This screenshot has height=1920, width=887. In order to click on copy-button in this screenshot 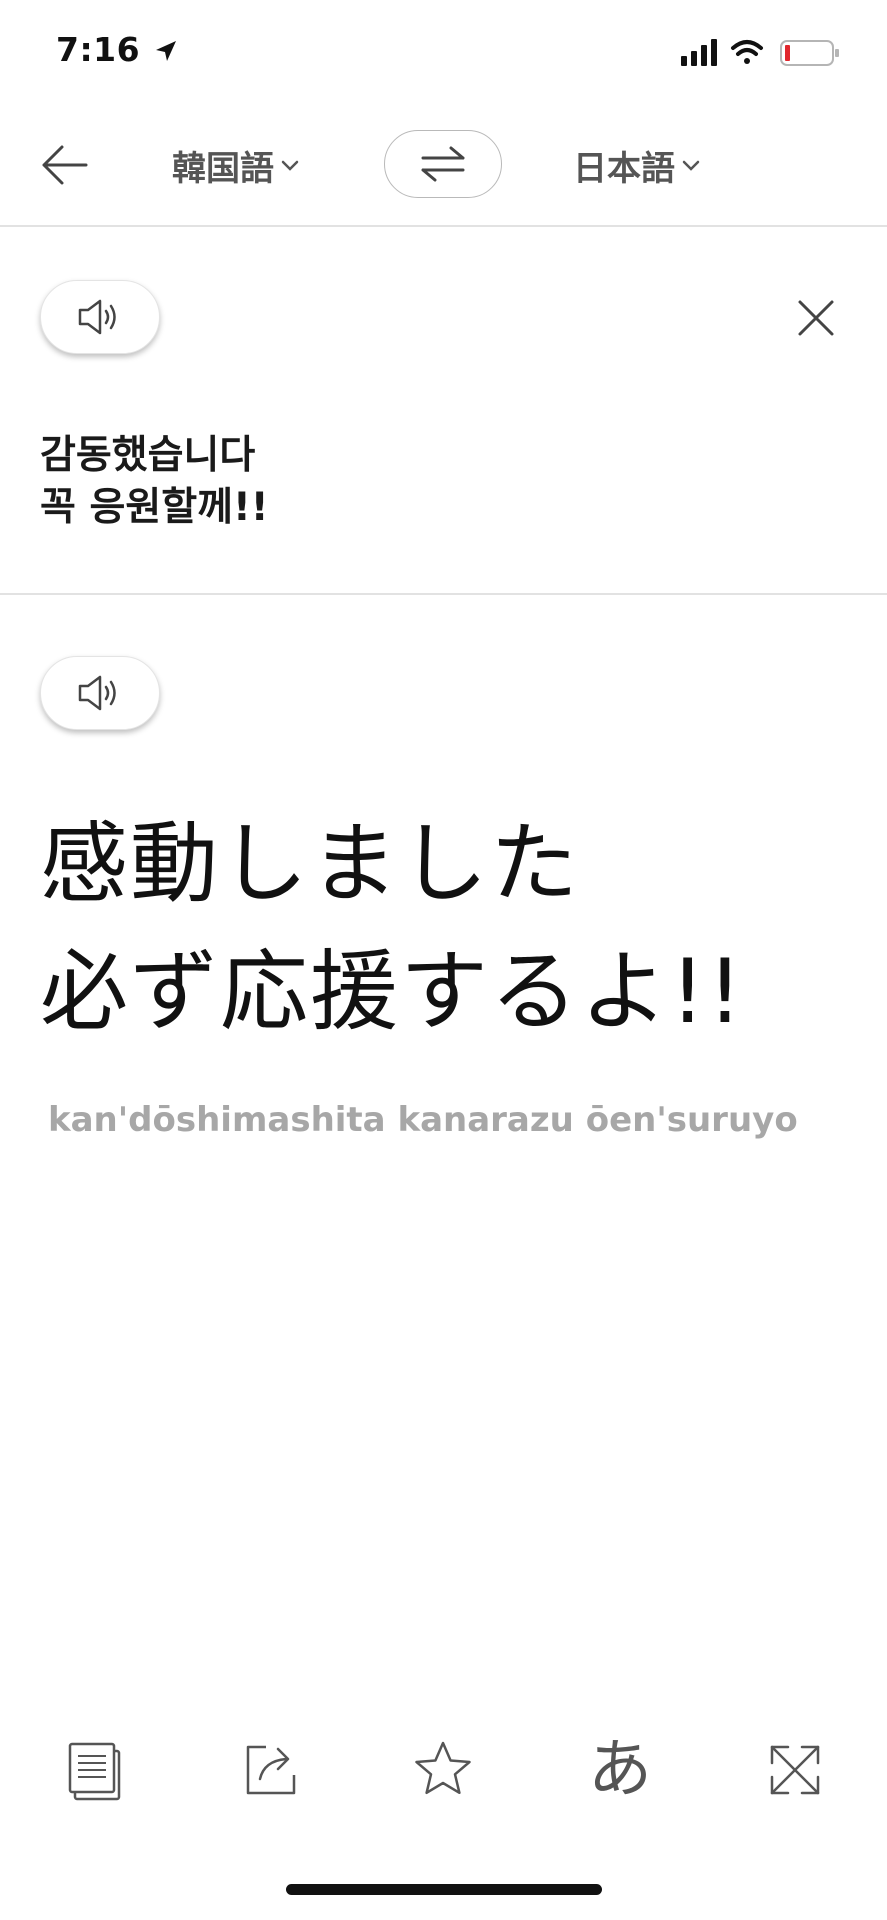, I will do `click(96, 1770)`.